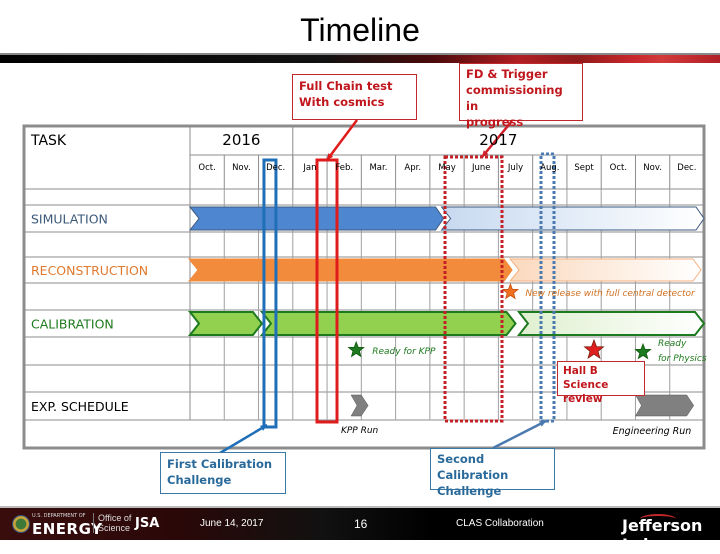 This screenshot has height=554, width=720. I want to click on footer-page-number: 16, so click(361, 524).